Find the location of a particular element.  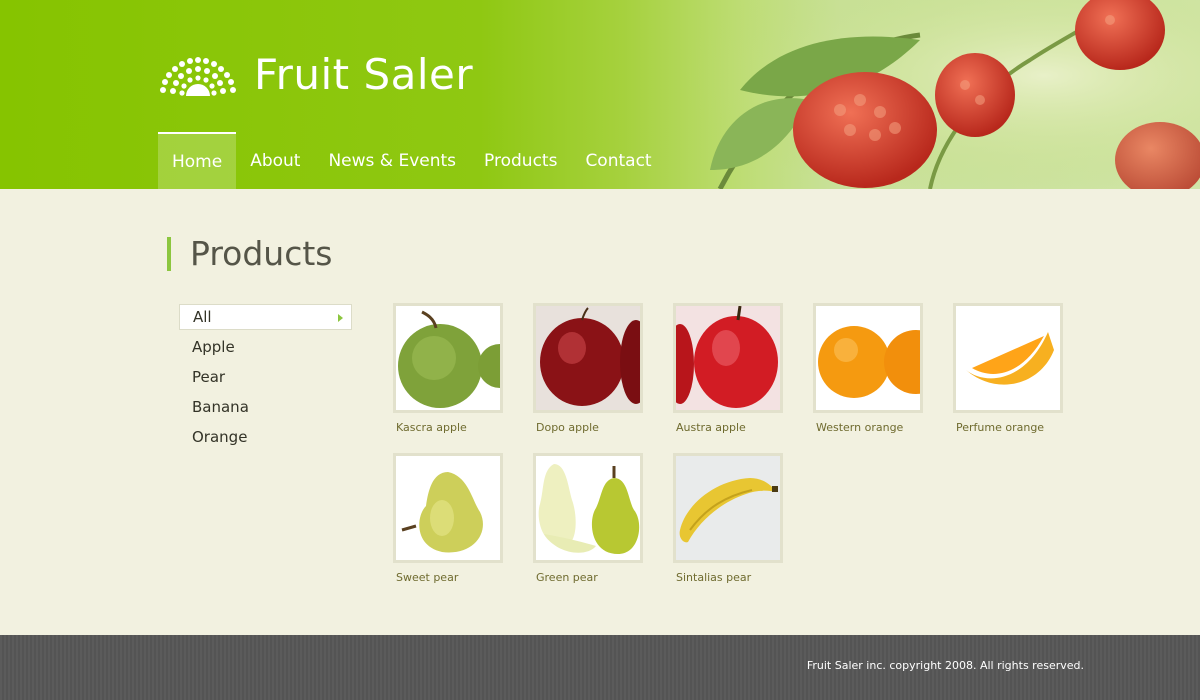

product-name: Perfume orange is located at coordinates (1008, 427).